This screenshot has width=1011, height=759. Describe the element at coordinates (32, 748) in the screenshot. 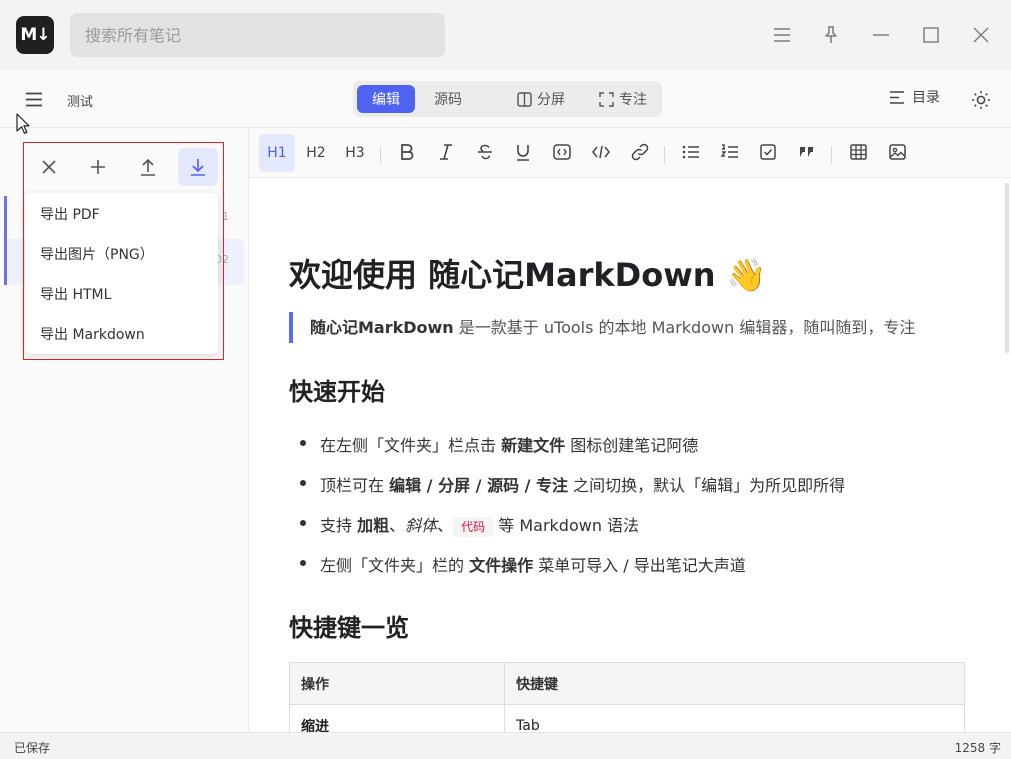

I see `save-status: 已保存` at that location.